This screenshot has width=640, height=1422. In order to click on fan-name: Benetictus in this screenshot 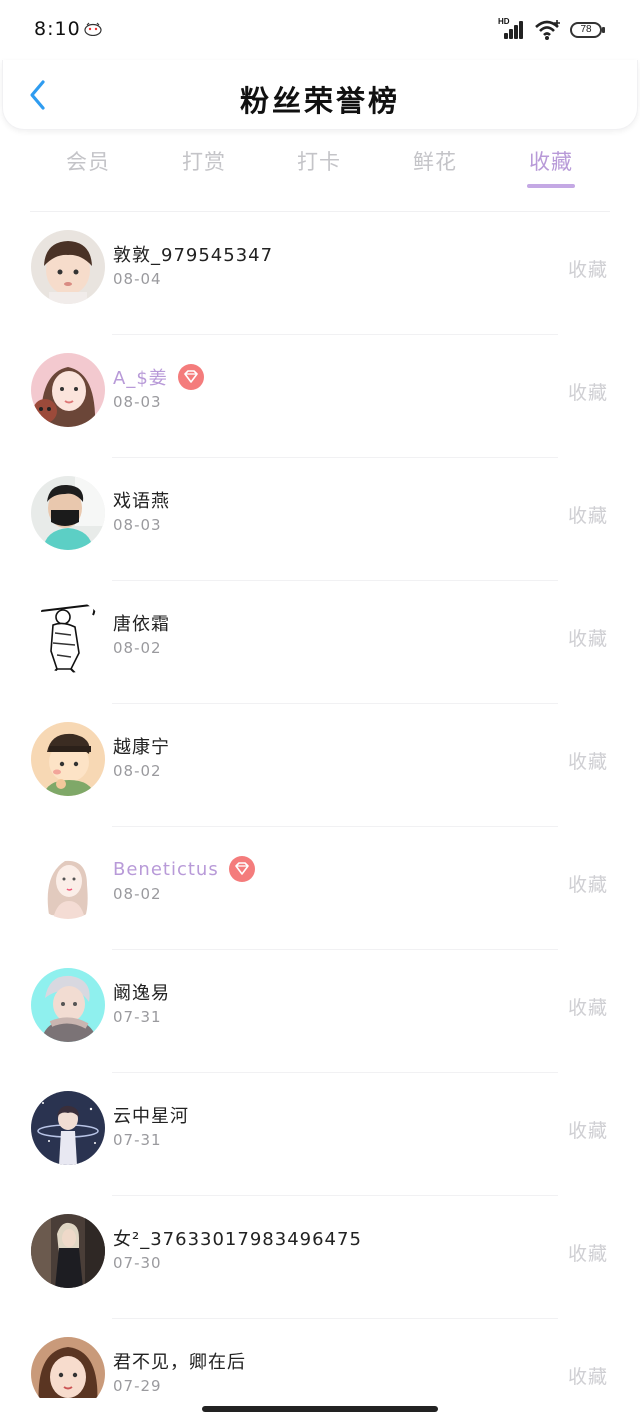, I will do `click(166, 869)`.